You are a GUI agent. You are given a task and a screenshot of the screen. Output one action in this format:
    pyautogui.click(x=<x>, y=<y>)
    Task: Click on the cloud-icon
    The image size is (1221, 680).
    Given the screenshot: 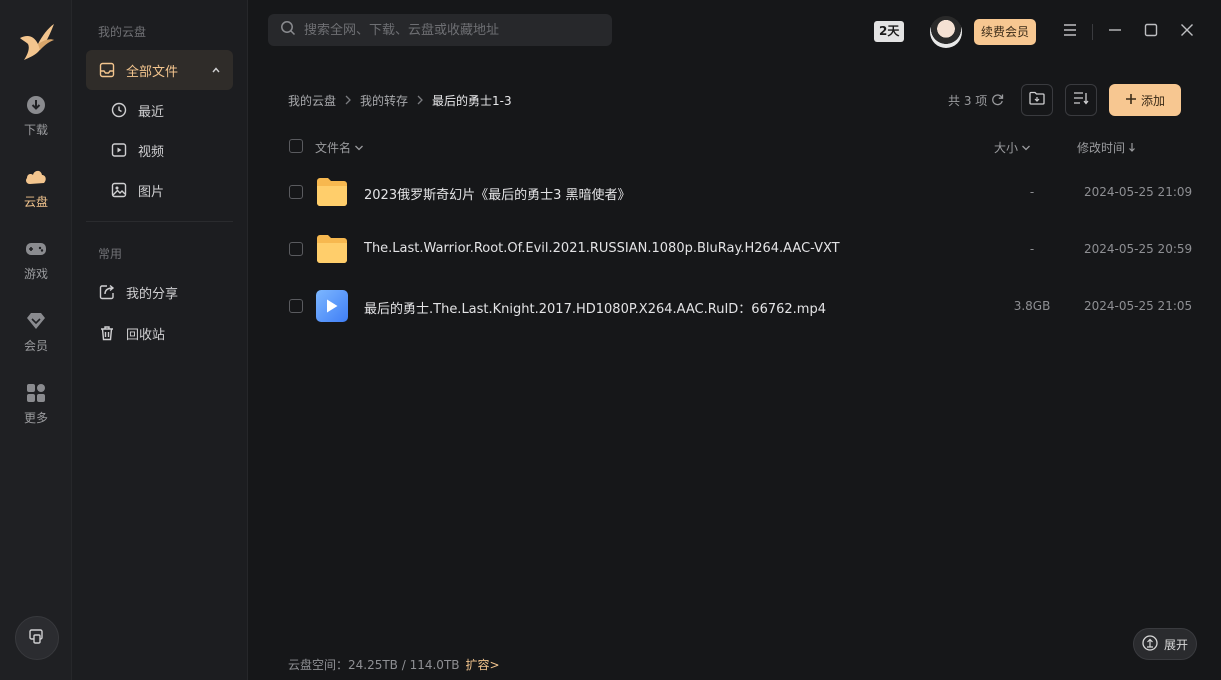 What is the action you would take?
    pyautogui.click(x=36, y=177)
    